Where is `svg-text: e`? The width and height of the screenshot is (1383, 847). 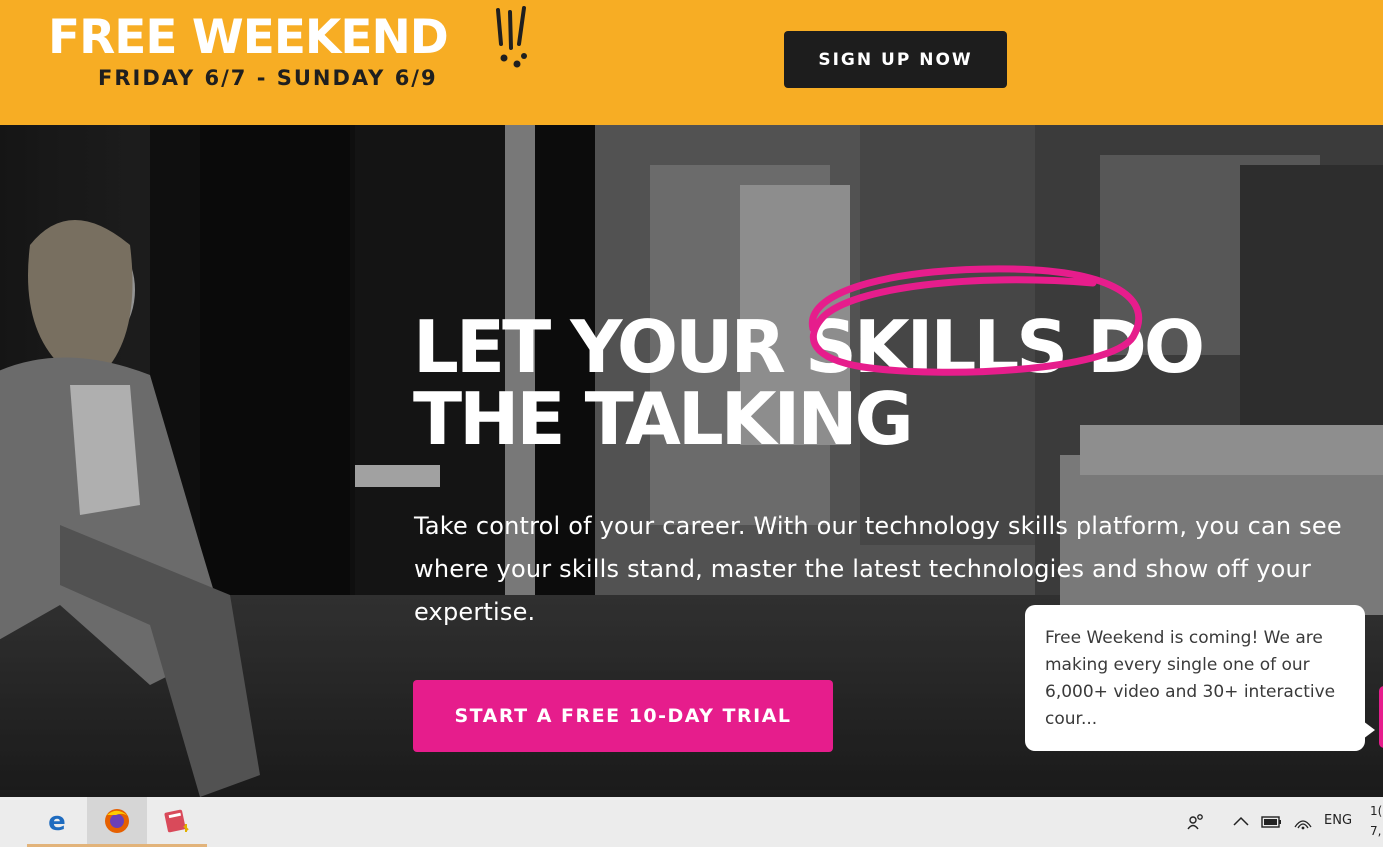
svg-text: e is located at coordinates (57, 821).